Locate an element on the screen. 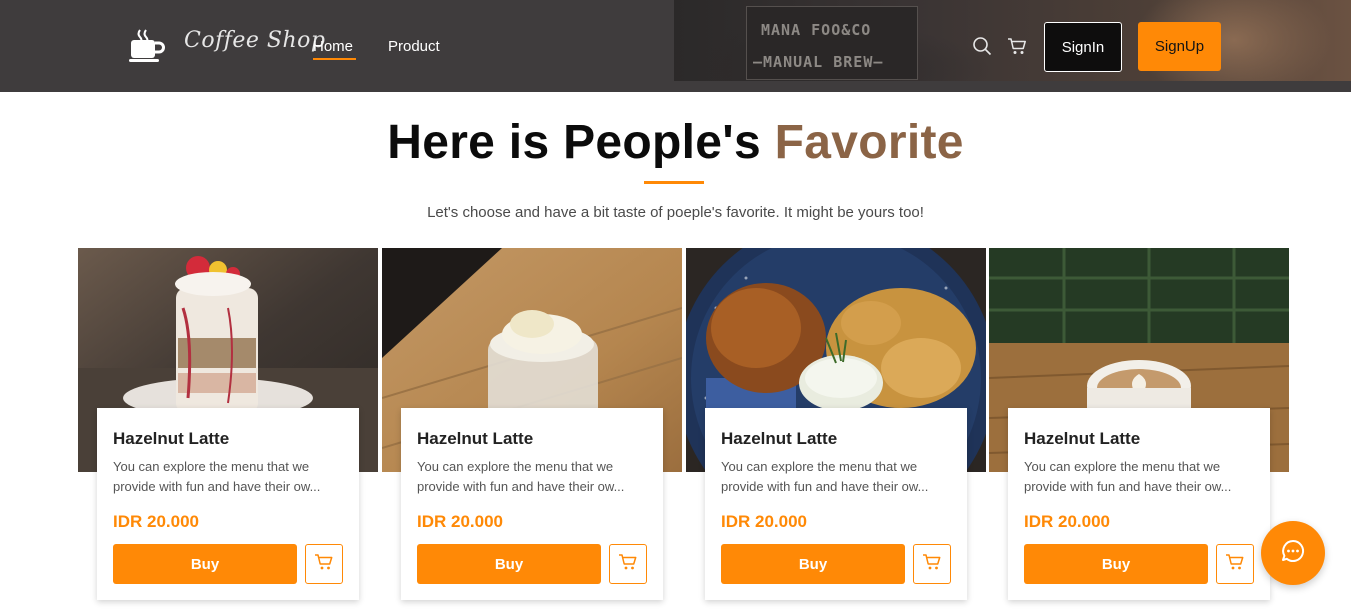  chat-button is located at coordinates (1293, 553).